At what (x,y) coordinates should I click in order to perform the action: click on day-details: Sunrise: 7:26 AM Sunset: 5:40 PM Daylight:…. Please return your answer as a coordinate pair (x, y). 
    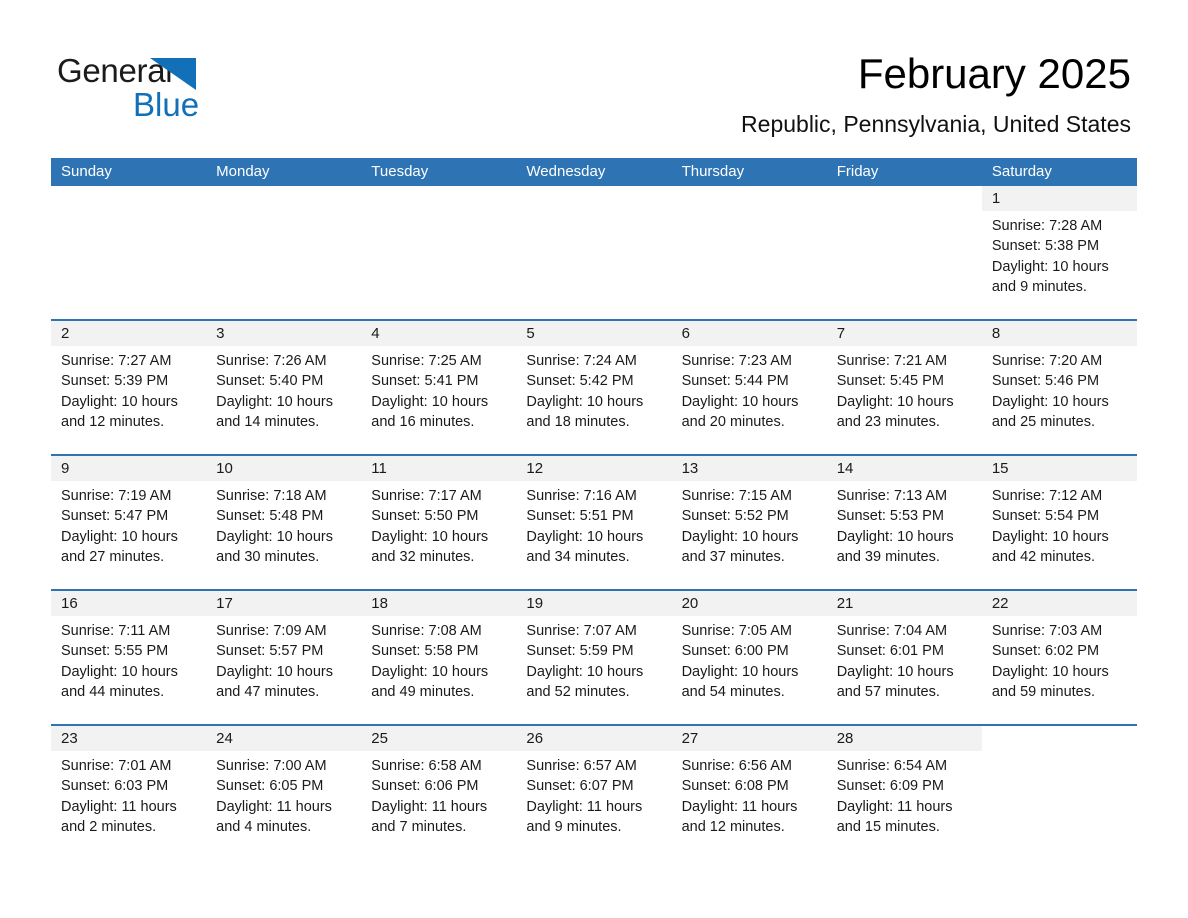
    Looking at the image, I should click on (283, 389).